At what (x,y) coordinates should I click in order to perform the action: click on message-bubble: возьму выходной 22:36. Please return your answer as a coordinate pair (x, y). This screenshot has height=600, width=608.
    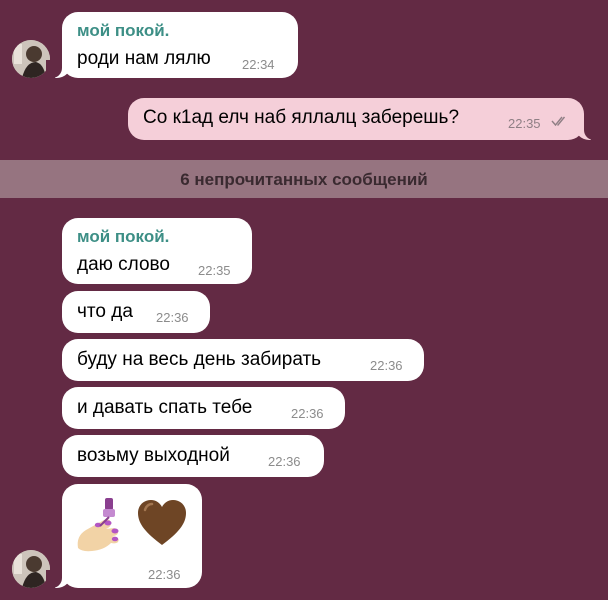
    Looking at the image, I should click on (193, 456).